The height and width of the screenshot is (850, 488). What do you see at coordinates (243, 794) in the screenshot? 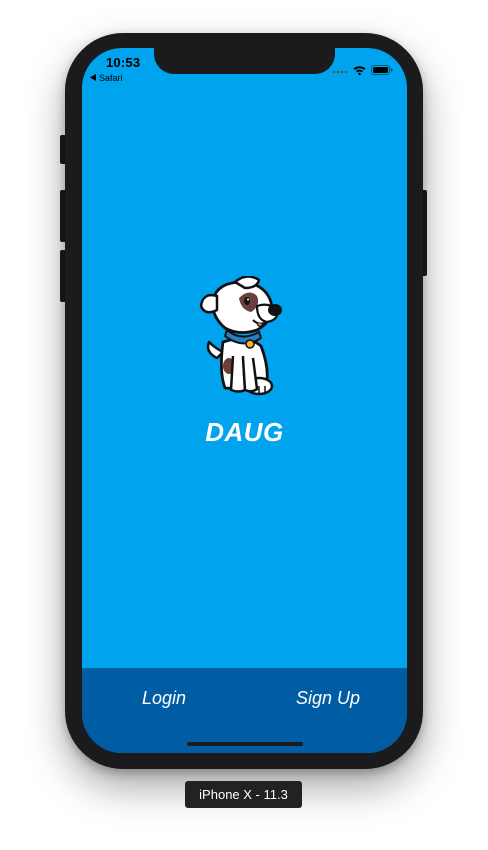
I see `simulator-device-label: iPhone X - 11.3` at bounding box center [243, 794].